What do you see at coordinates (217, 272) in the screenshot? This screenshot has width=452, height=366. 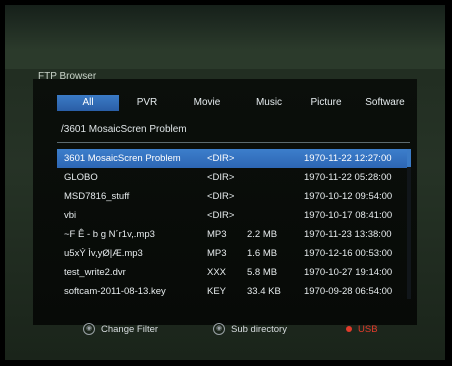 I see `file-type: XXX` at bounding box center [217, 272].